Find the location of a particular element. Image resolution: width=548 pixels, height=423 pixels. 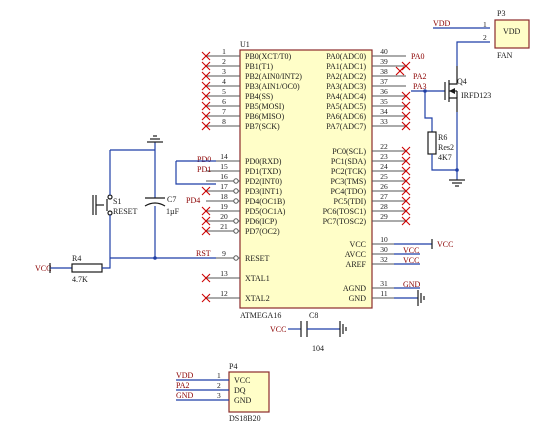

p3-name: FAN is located at coordinates (505, 55).